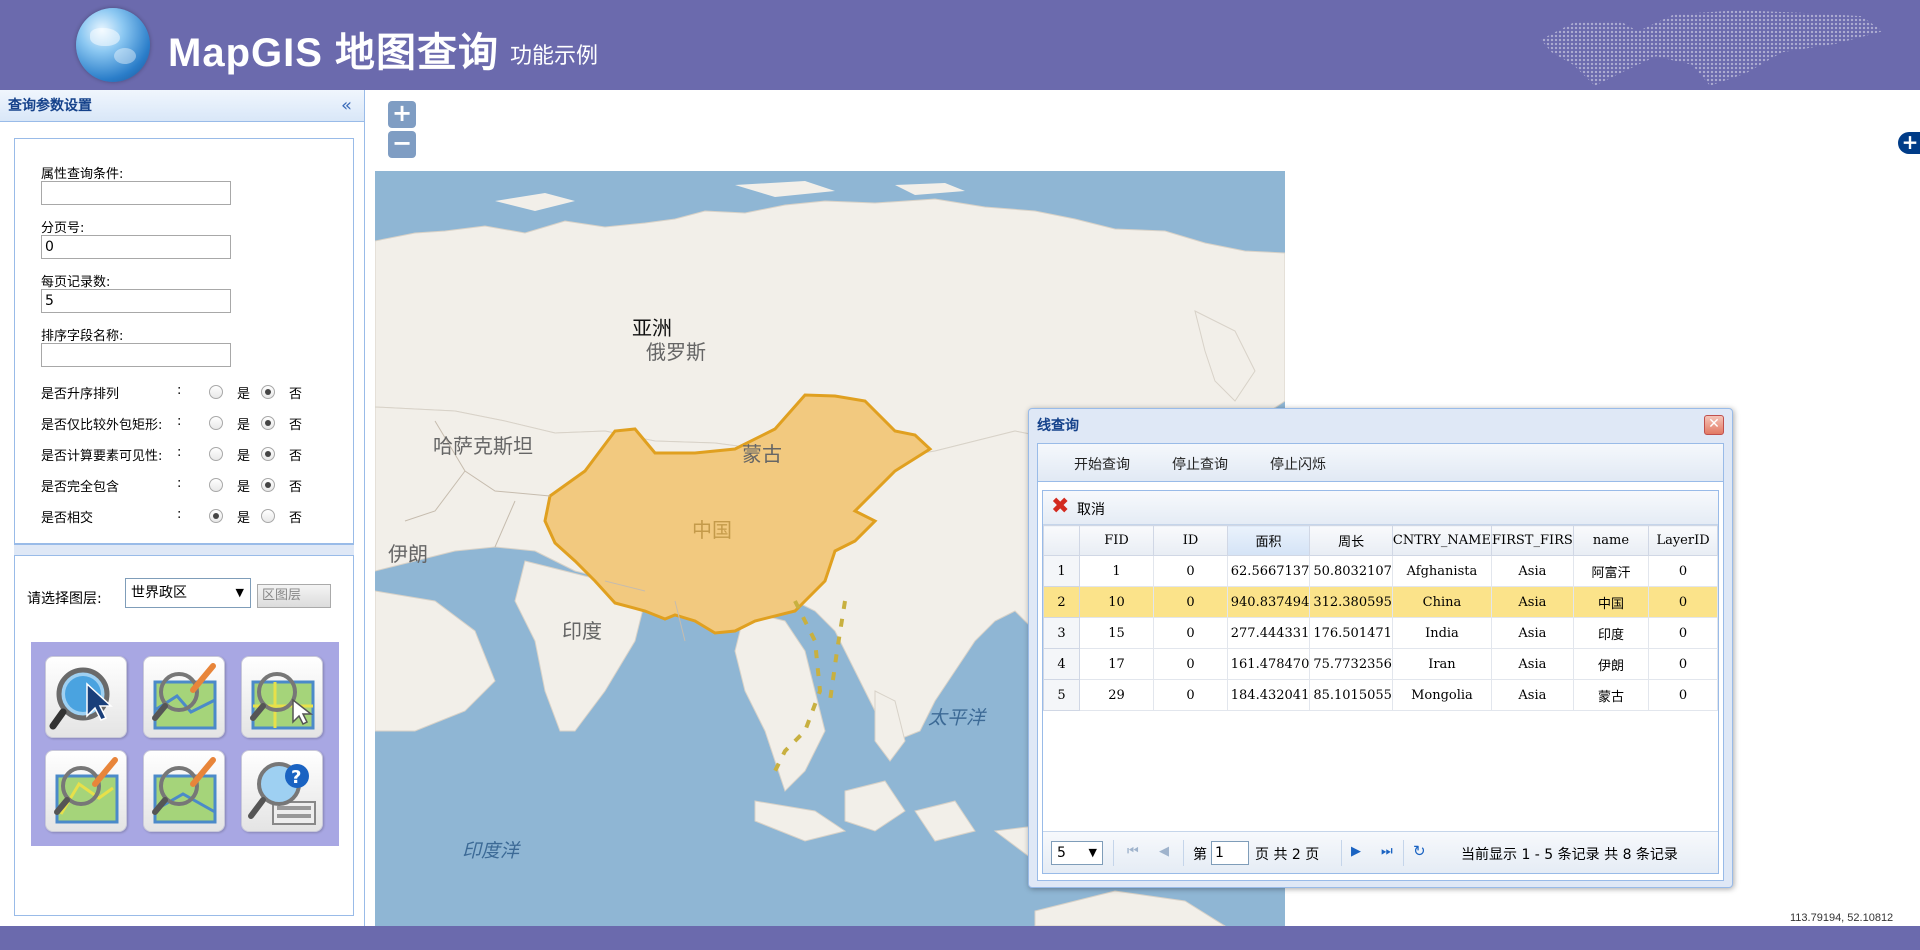 The height and width of the screenshot is (950, 1920). What do you see at coordinates (762, 454) in the screenshot?
I see `map-label-mongolia: 蒙古` at bounding box center [762, 454].